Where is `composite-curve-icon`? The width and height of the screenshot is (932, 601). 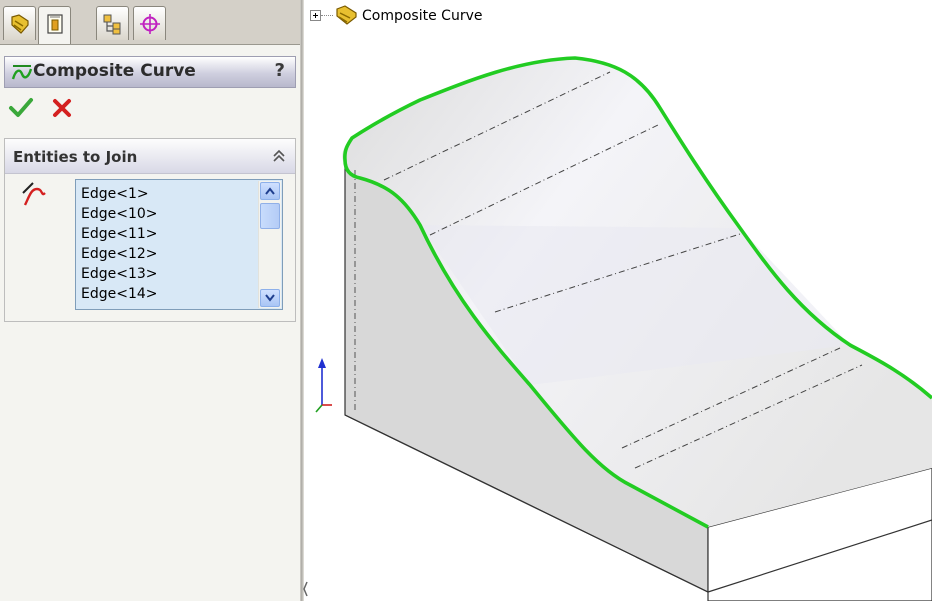 composite-curve-icon is located at coordinates (22, 72).